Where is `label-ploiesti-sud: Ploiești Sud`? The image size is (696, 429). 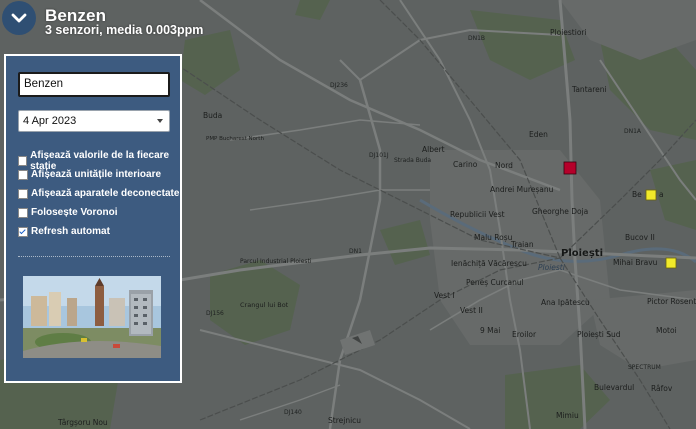 label-ploiesti-sud: Ploiești Sud is located at coordinates (599, 334).